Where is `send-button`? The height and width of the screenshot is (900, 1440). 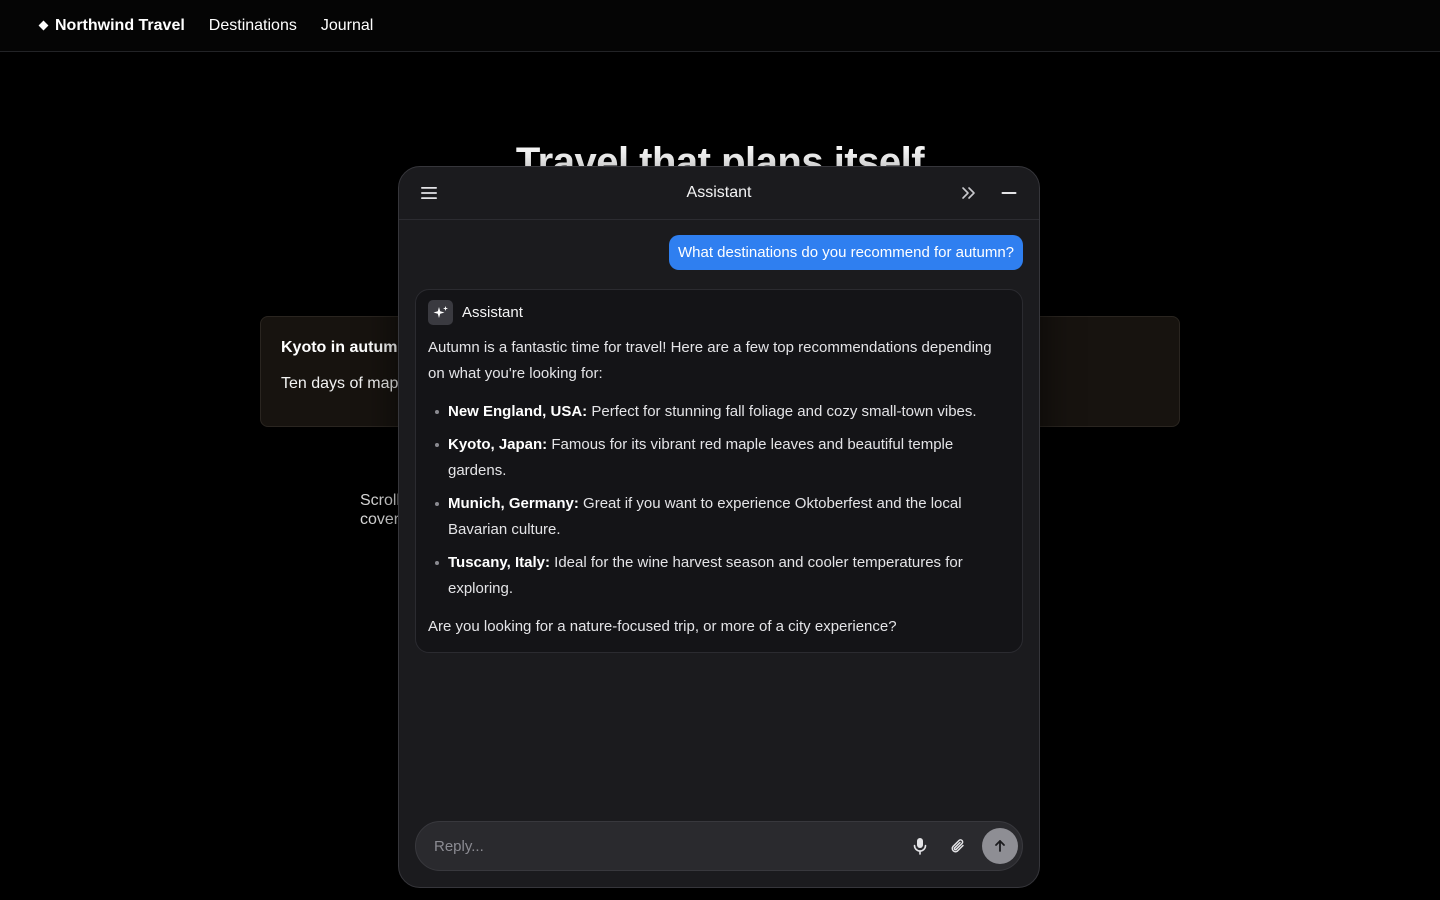 send-button is located at coordinates (1000, 846).